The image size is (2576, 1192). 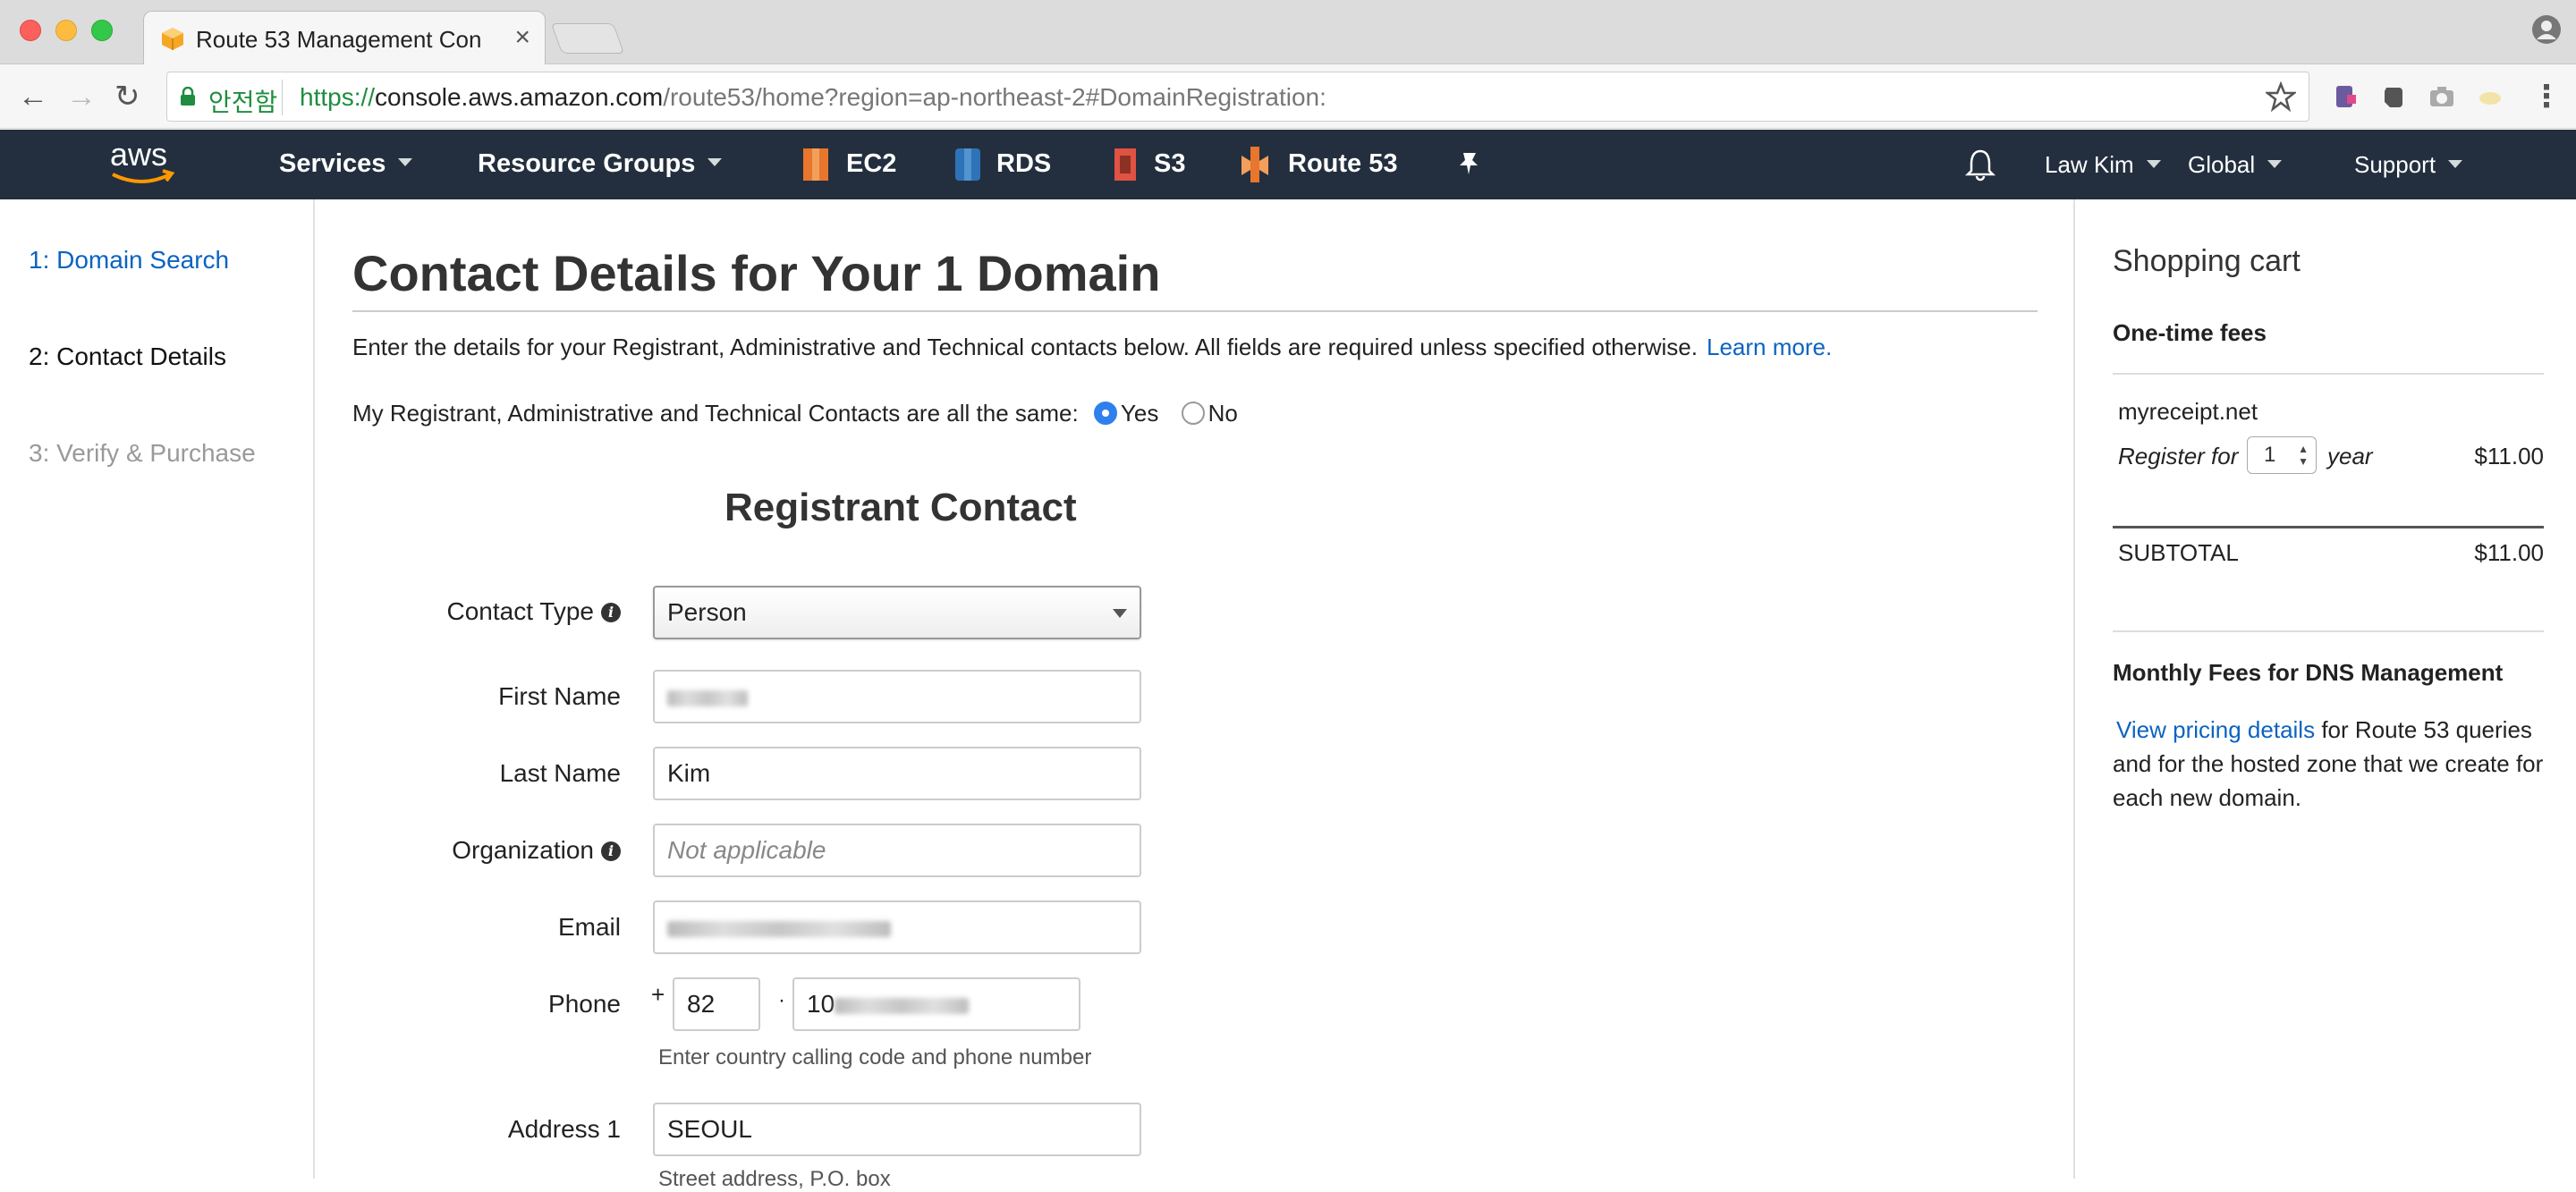 I want to click on monthly-line-3: each new domain., so click(x=2207, y=797).